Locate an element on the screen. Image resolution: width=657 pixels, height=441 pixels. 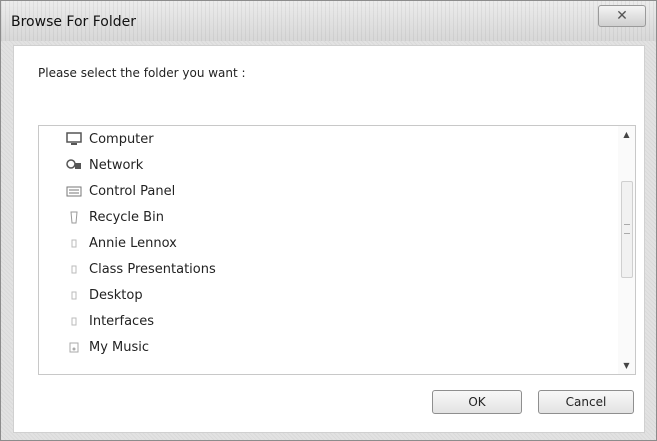
tree-item-label: Desktop is located at coordinates (116, 295).